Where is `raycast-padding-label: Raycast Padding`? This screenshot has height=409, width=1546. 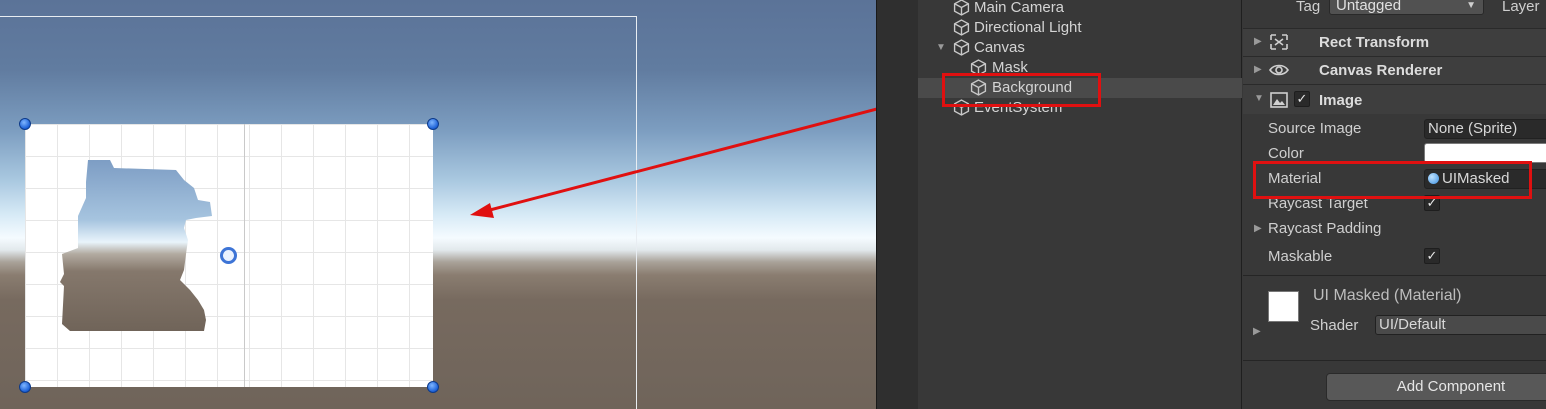
raycast-padding-label: Raycast Padding is located at coordinates (1324, 228).